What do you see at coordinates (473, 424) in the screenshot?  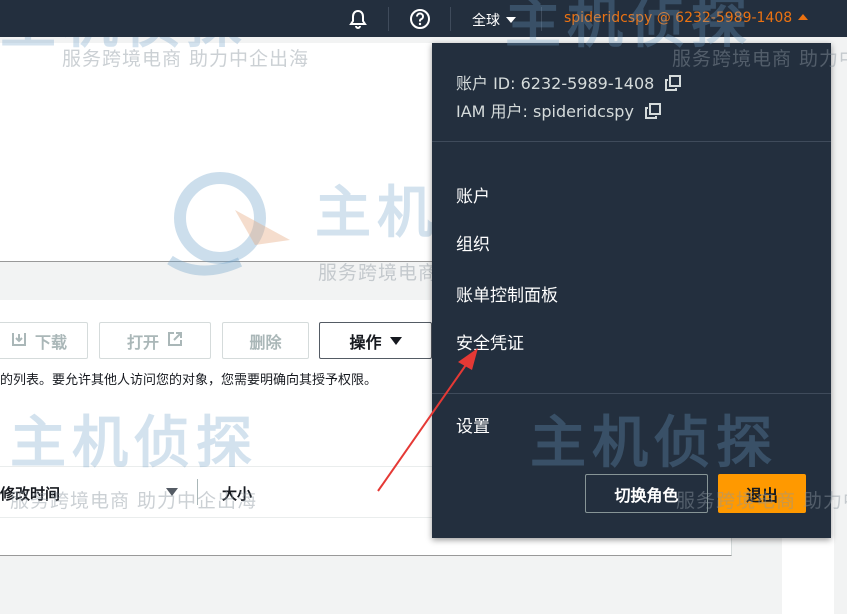 I see `menu-item-settings: 设置` at bounding box center [473, 424].